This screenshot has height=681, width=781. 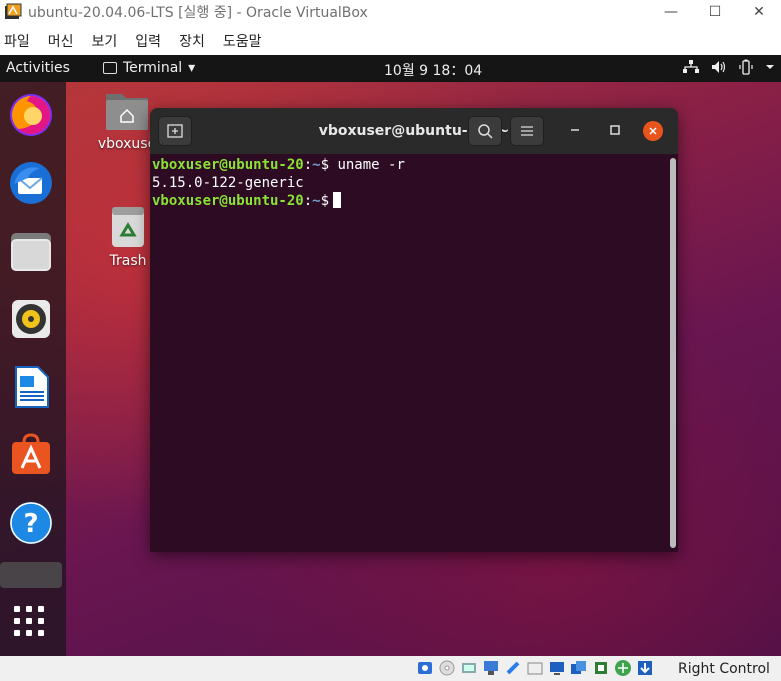 What do you see at coordinates (409, 201) in the screenshot?
I see `terminal-line: vboxuser@ubuntu-20:~$` at bounding box center [409, 201].